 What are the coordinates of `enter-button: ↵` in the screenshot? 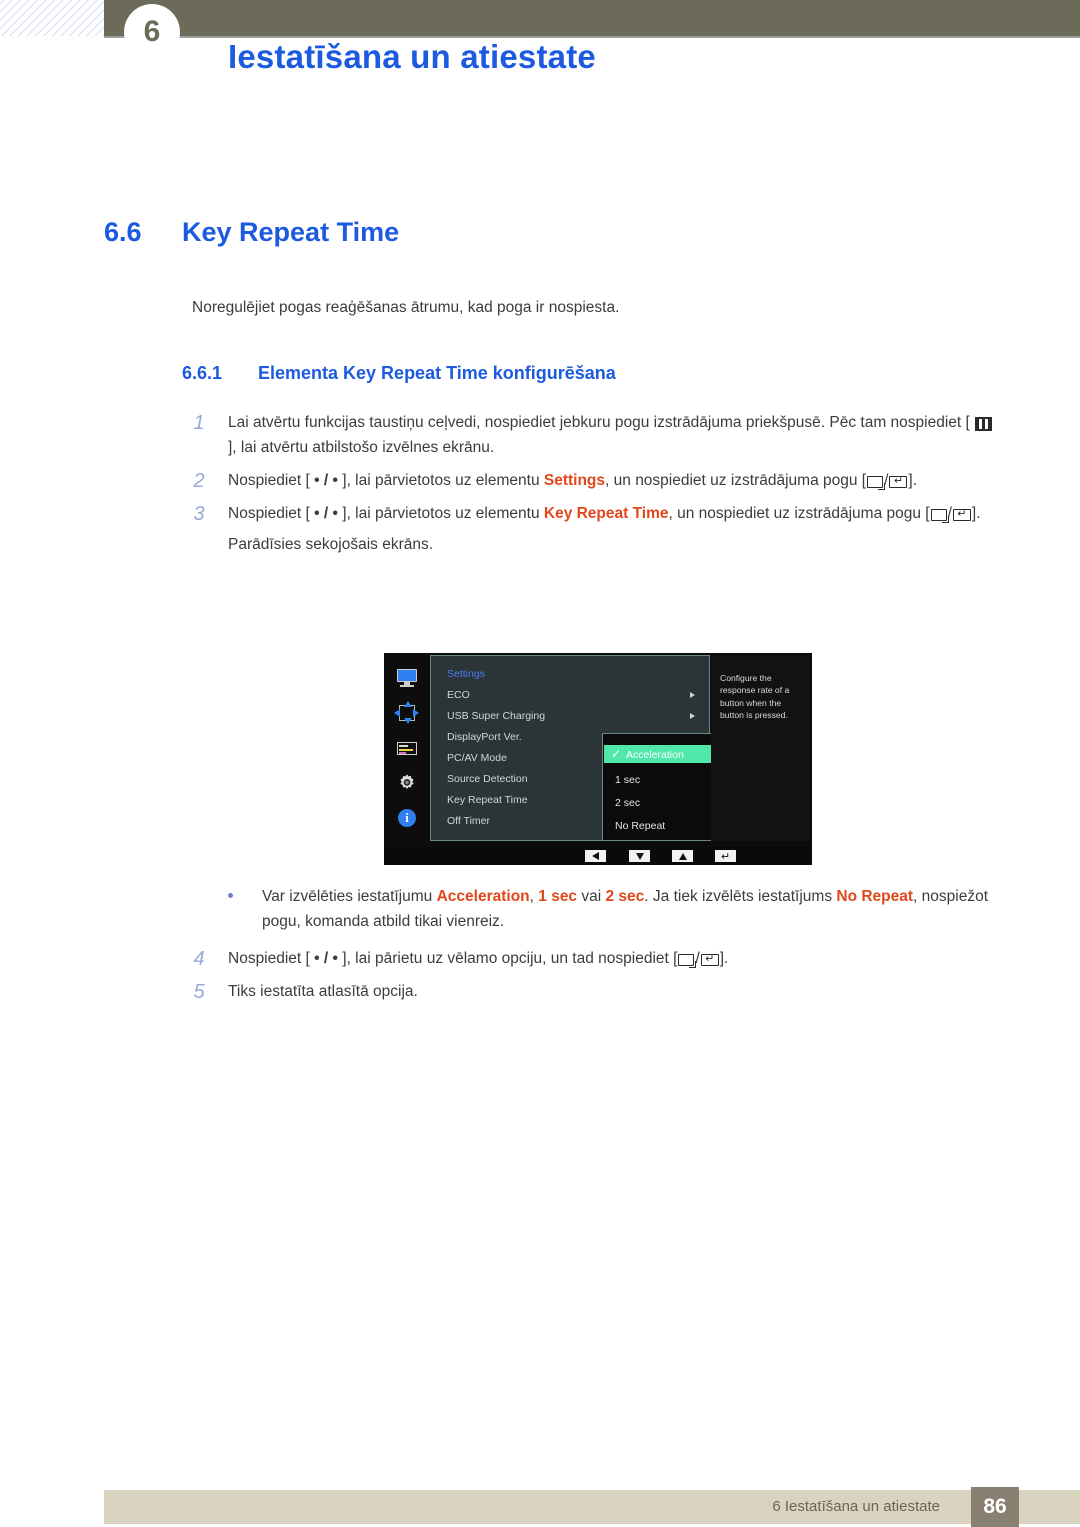 It's located at (725, 856).